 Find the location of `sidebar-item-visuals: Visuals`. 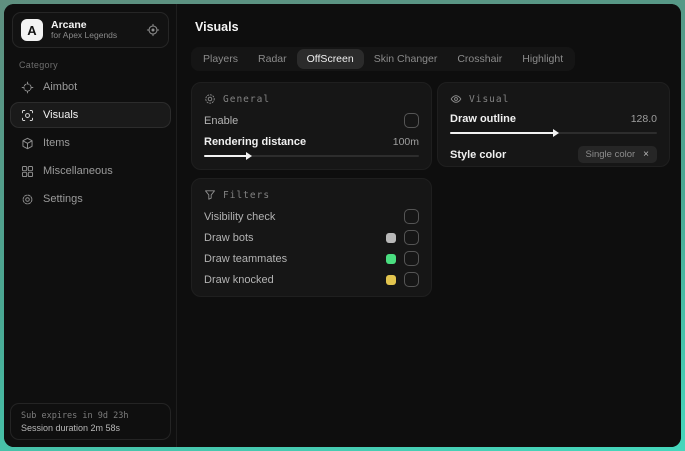

sidebar-item-visuals: Visuals is located at coordinates (90, 115).